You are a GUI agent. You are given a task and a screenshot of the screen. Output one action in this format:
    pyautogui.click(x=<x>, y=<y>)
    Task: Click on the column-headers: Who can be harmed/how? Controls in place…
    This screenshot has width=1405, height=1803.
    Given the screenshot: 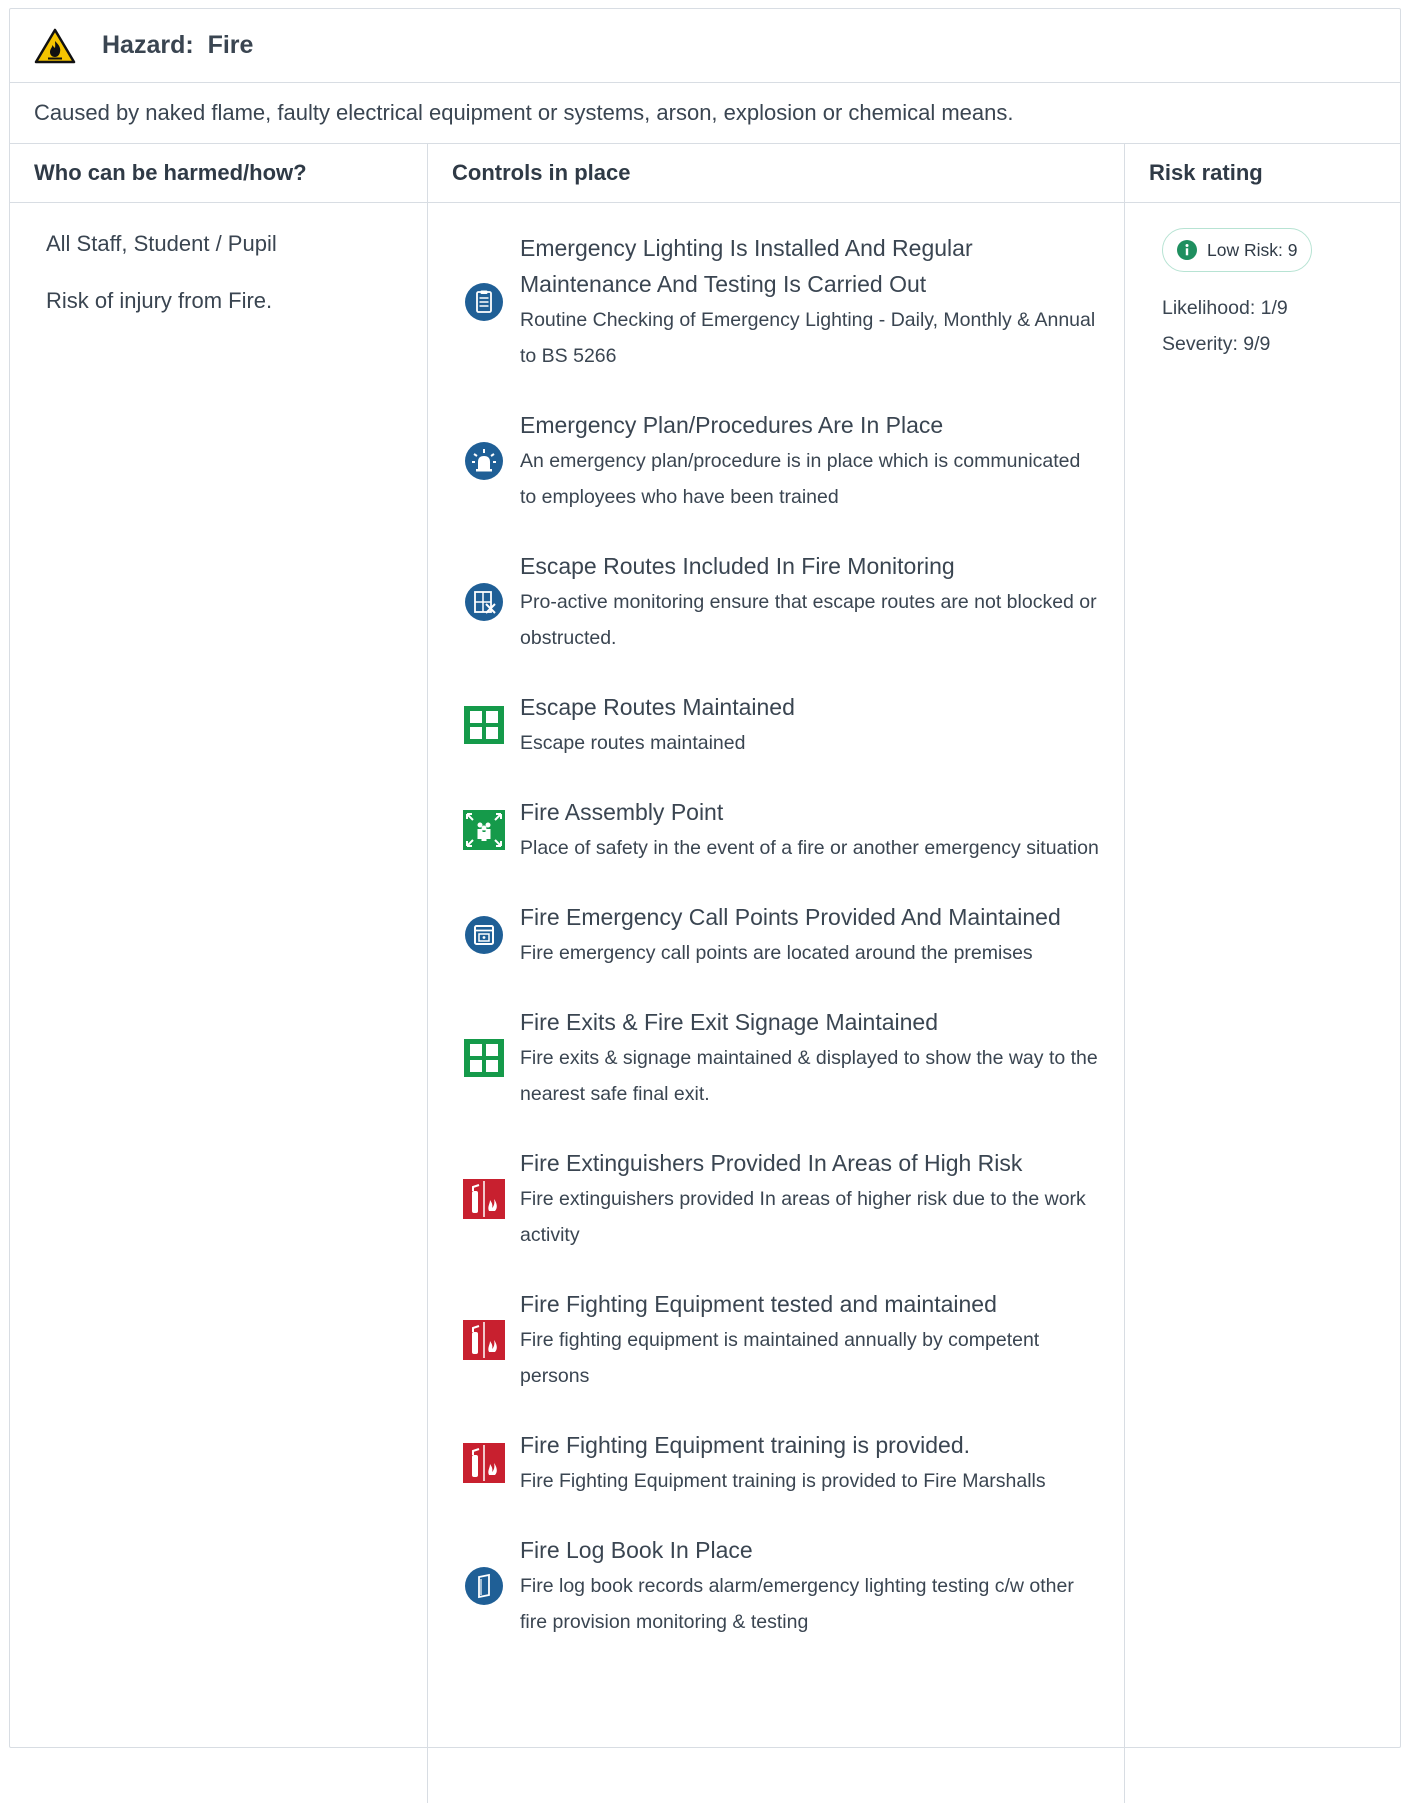 What is the action you would take?
    pyautogui.click(x=705, y=173)
    